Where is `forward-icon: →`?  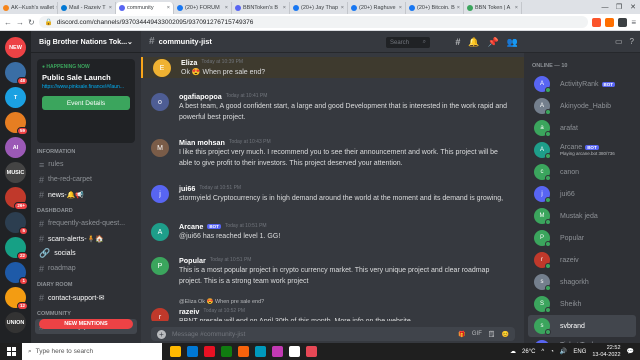 forward-icon: → is located at coordinates (20, 22).